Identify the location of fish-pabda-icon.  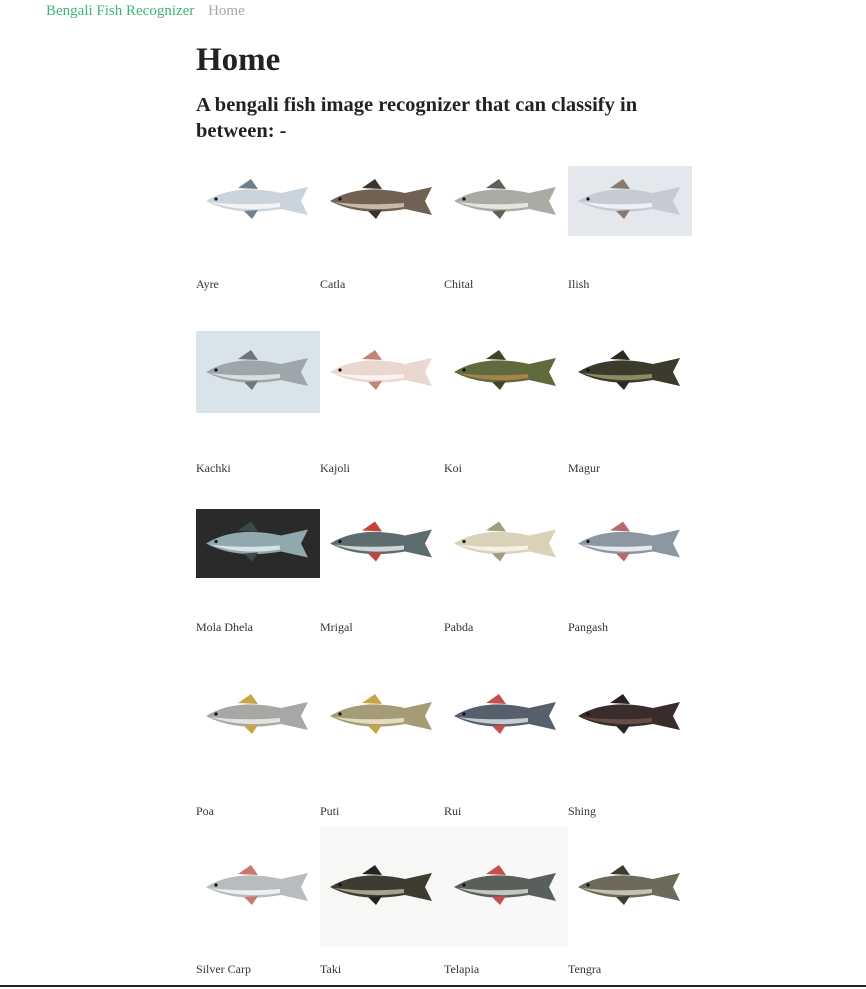
(506, 543).